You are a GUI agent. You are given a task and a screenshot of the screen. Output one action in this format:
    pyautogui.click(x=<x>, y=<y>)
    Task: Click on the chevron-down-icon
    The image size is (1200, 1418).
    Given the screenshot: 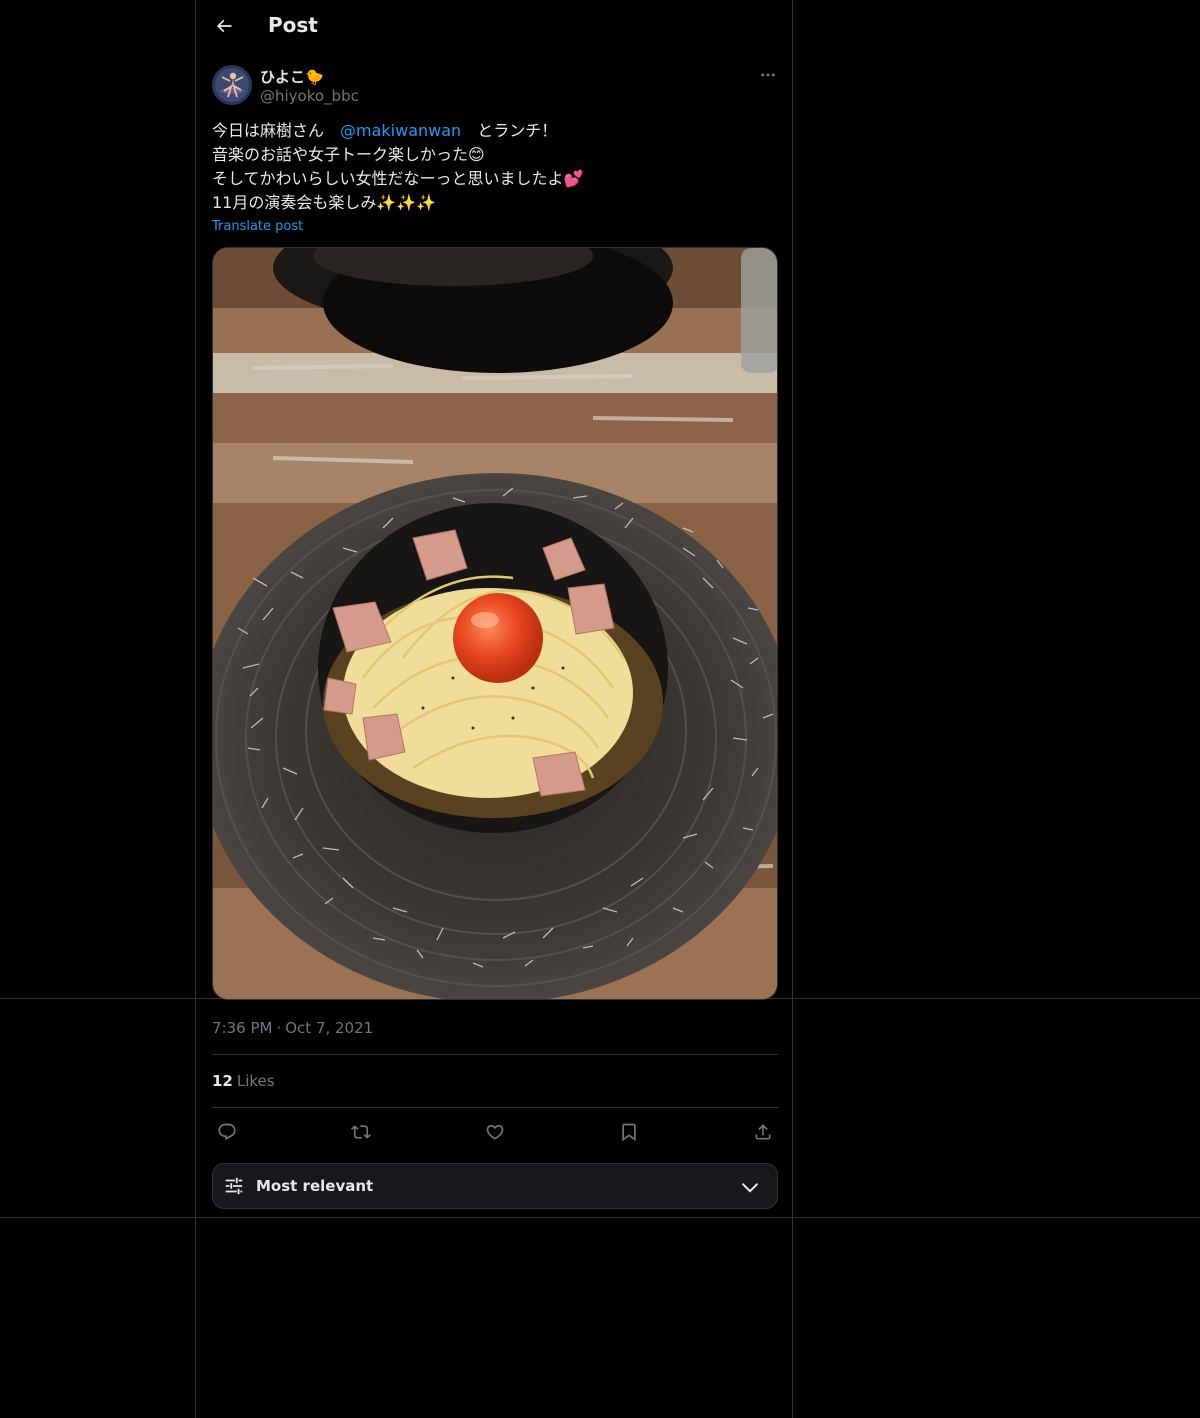 What is the action you would take?
    pyautogui.click(x=750, y=1187)
    